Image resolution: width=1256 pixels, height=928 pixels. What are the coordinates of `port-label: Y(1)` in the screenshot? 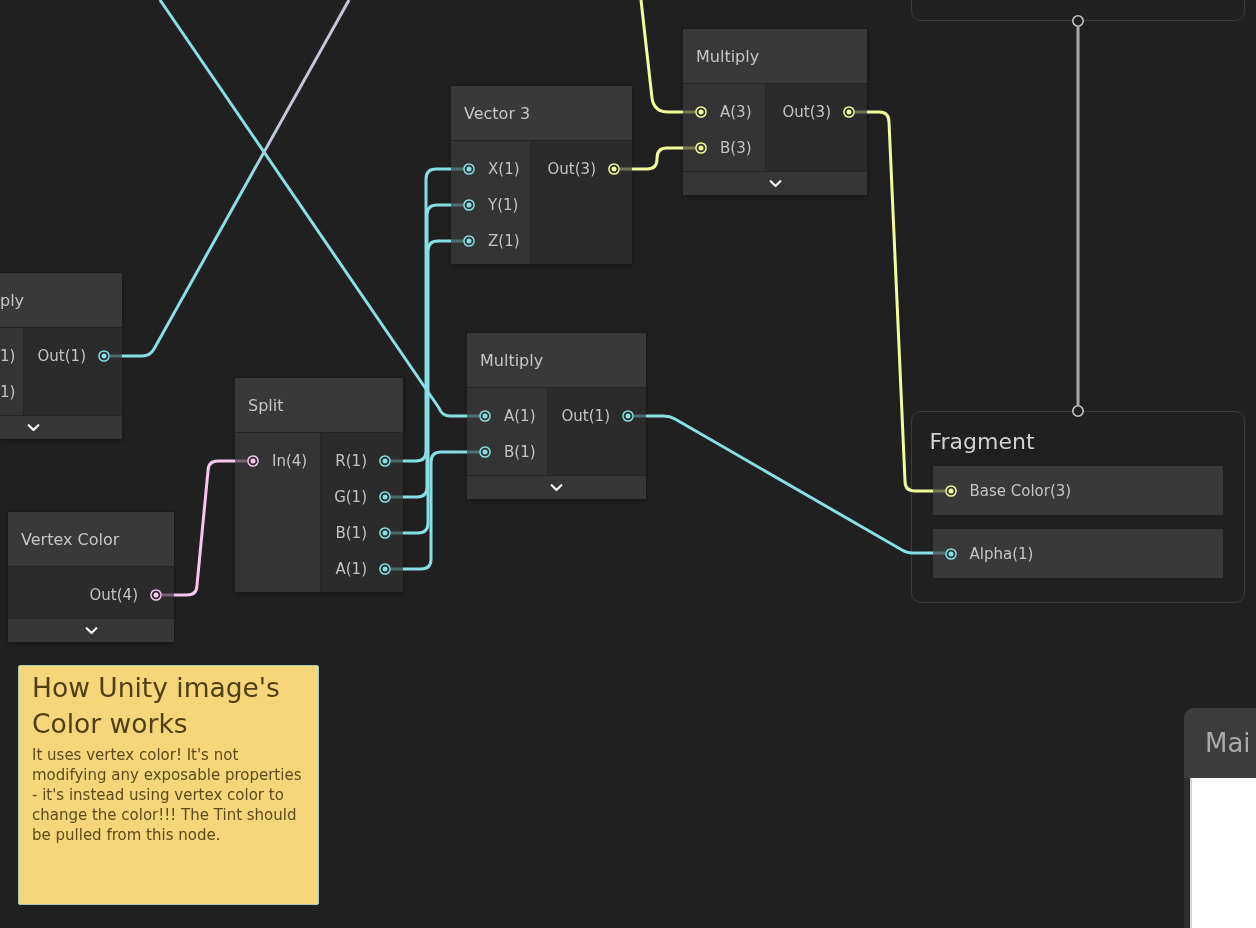 It's located at (503, 205).